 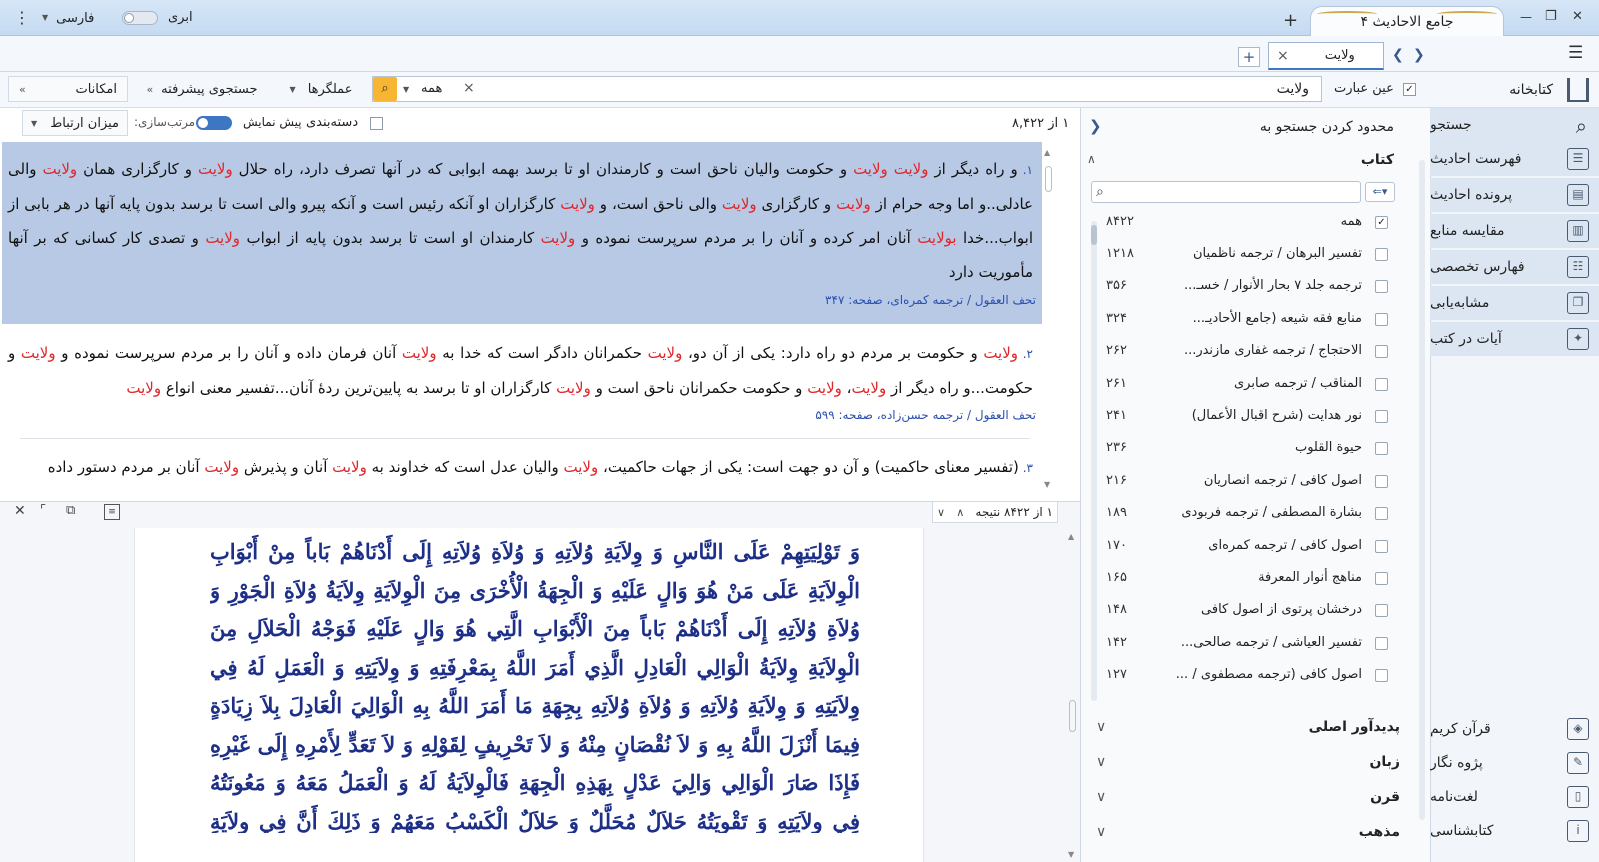 I want to click on filter-section: زبان ∨, so click(x=1250, y=763).